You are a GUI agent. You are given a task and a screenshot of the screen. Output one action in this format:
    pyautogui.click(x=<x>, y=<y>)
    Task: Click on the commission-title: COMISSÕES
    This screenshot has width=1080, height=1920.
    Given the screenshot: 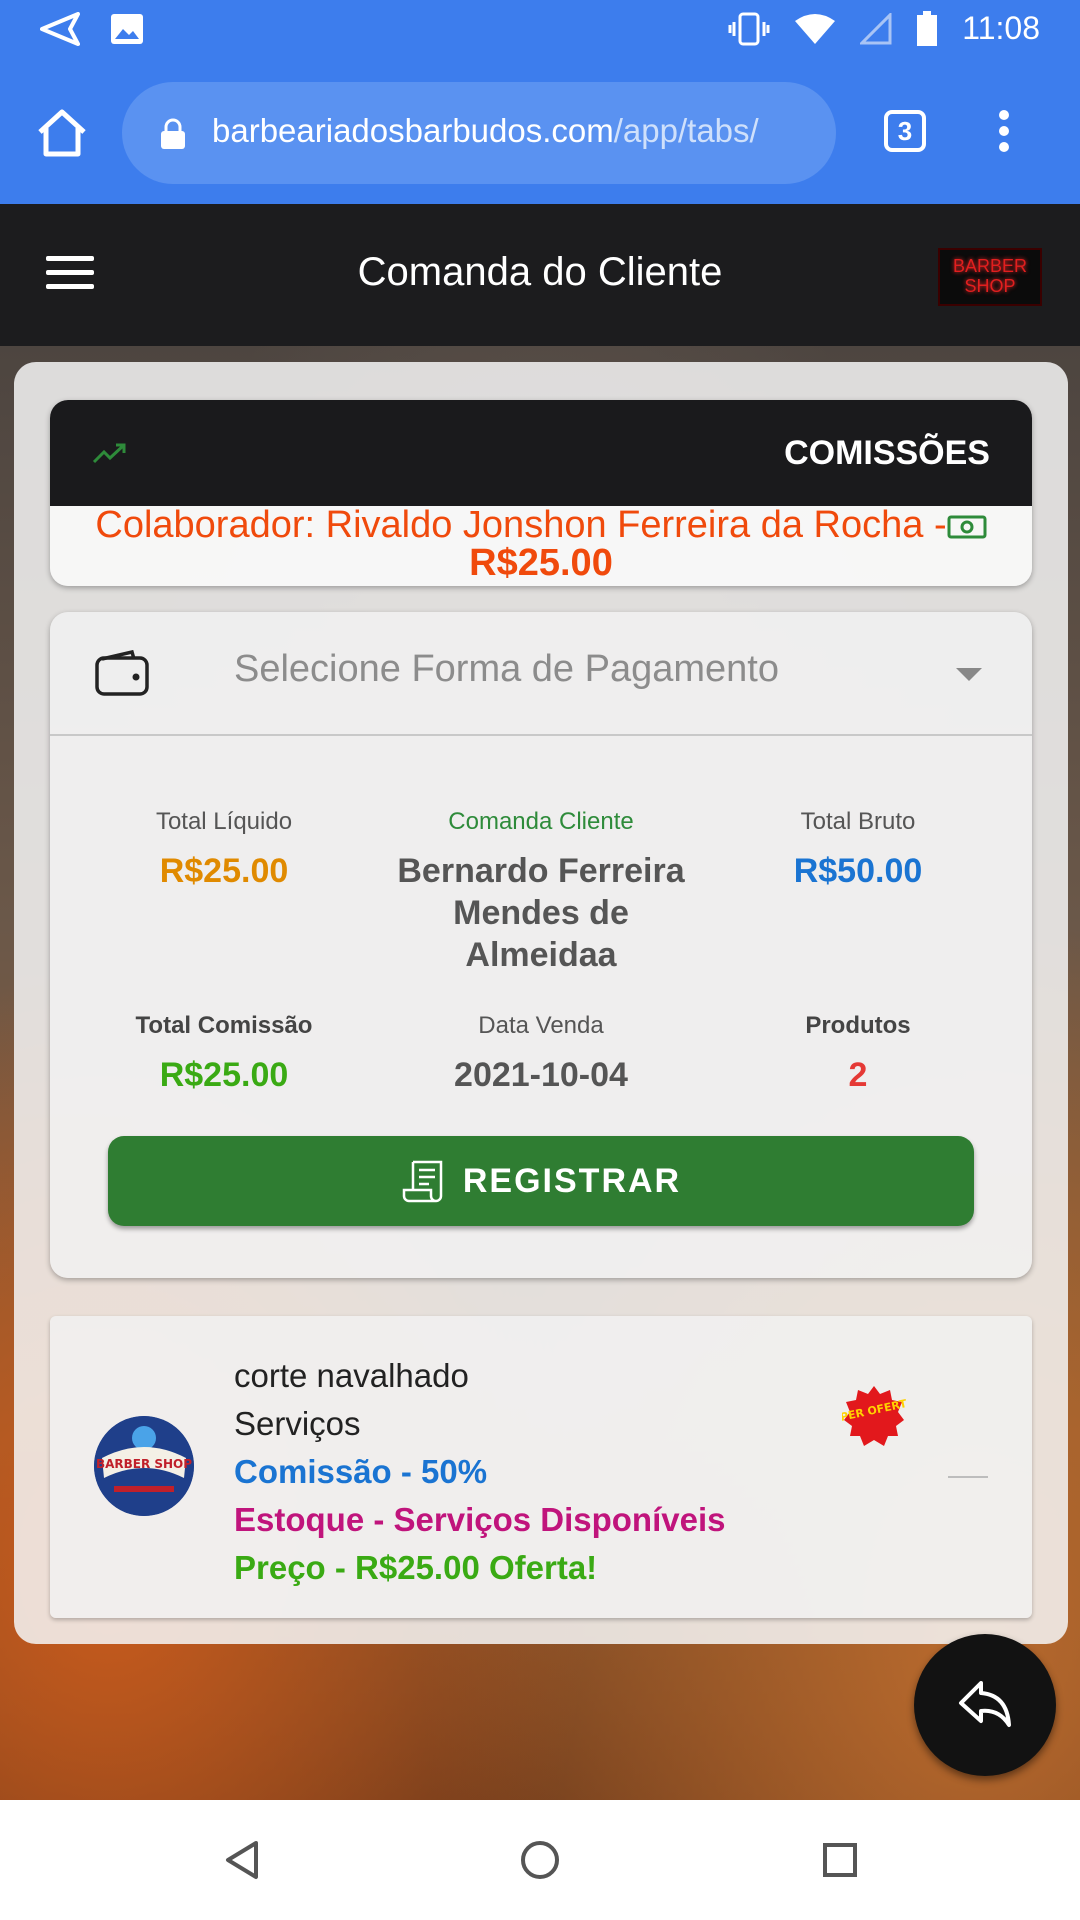 What is the action you would take?
    pyautogui.click(x=887, y=453)
    